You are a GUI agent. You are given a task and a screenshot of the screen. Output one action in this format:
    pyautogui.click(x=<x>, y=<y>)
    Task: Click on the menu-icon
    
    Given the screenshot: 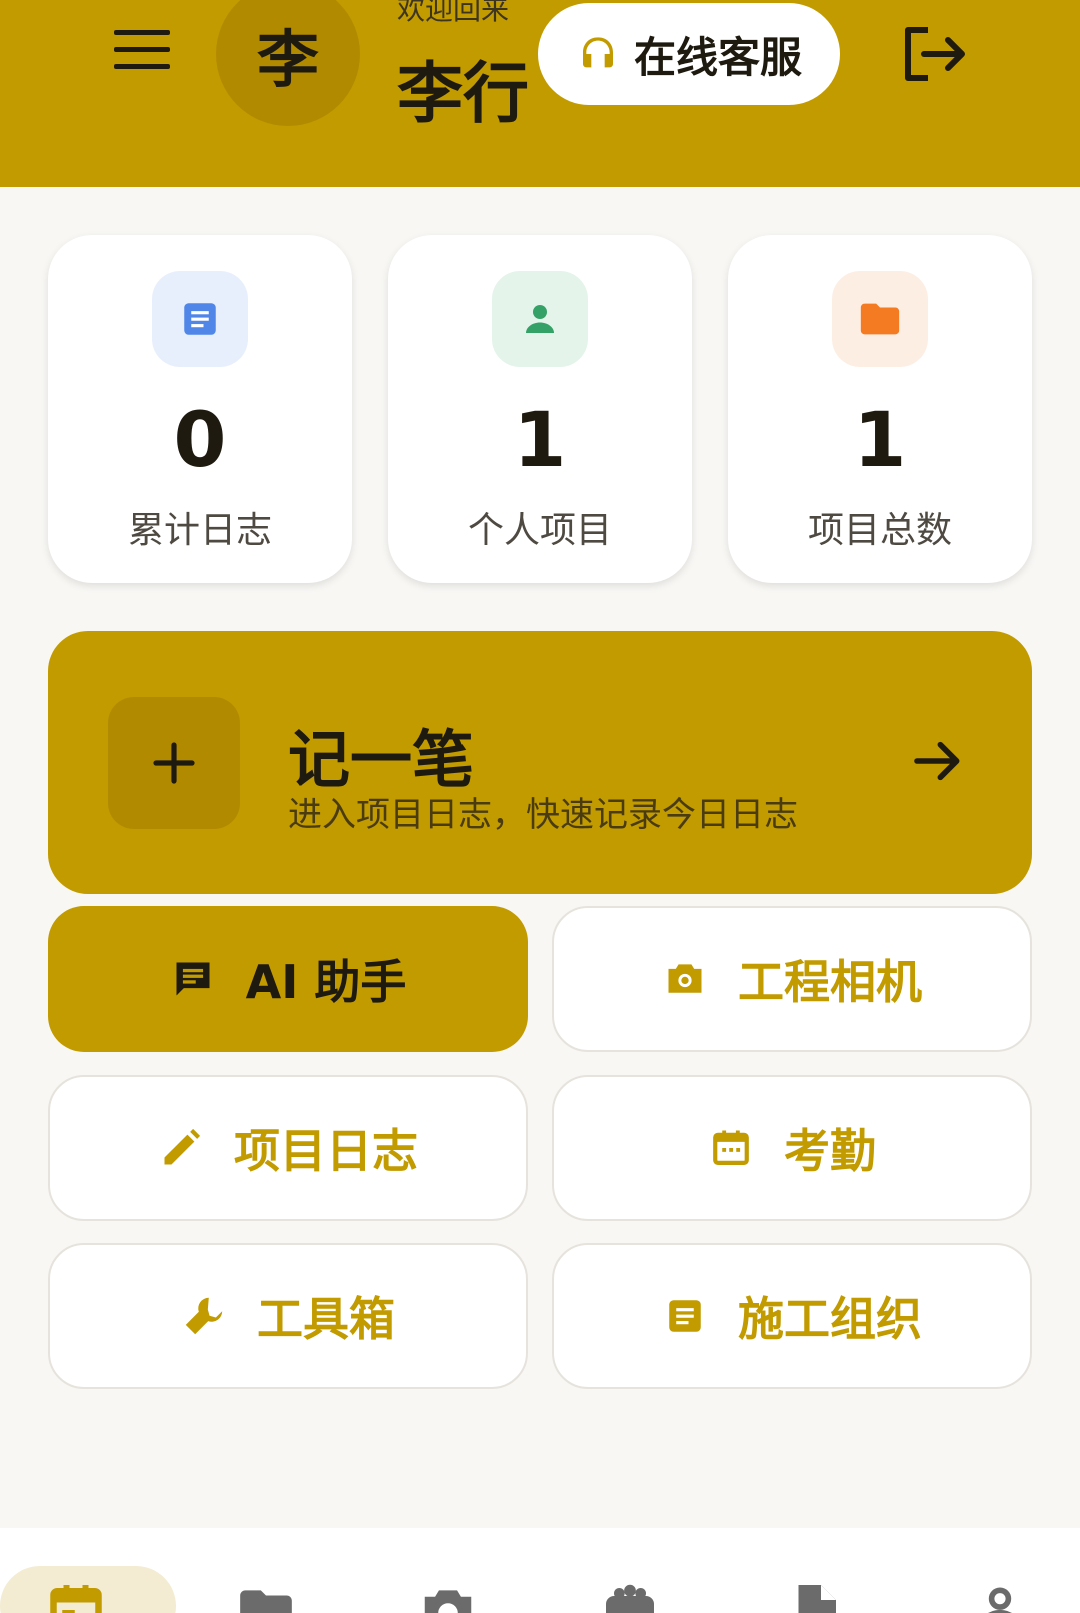 What is the action you would take?
    pyautogui.click(x=142, y=53)
    